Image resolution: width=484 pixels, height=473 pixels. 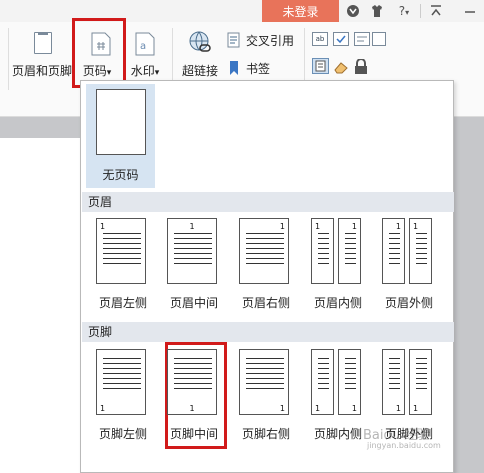 I want to click on header-section-title: 页眉, so click(x=268, y=202).